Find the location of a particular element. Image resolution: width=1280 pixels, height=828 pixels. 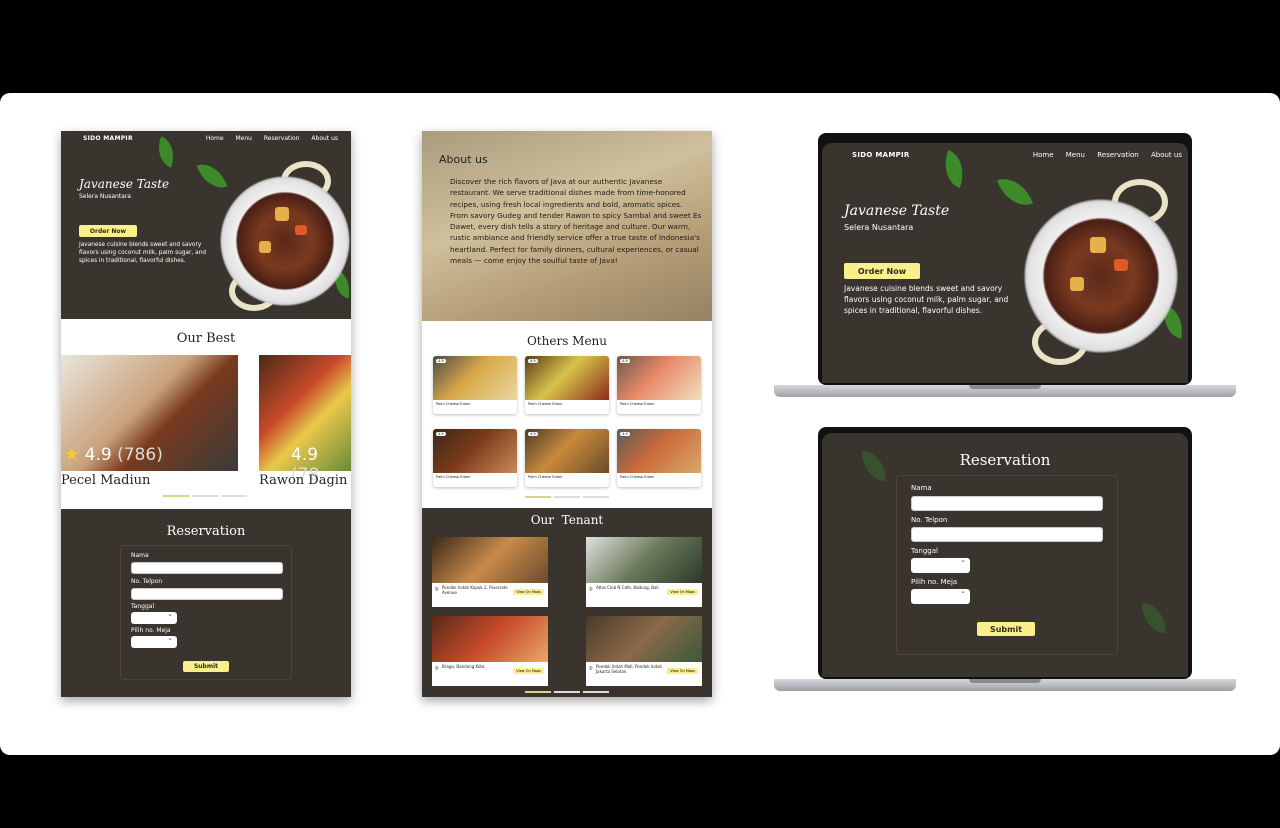

others-menu-title: Others Menu is located at coordinates (567, 341).